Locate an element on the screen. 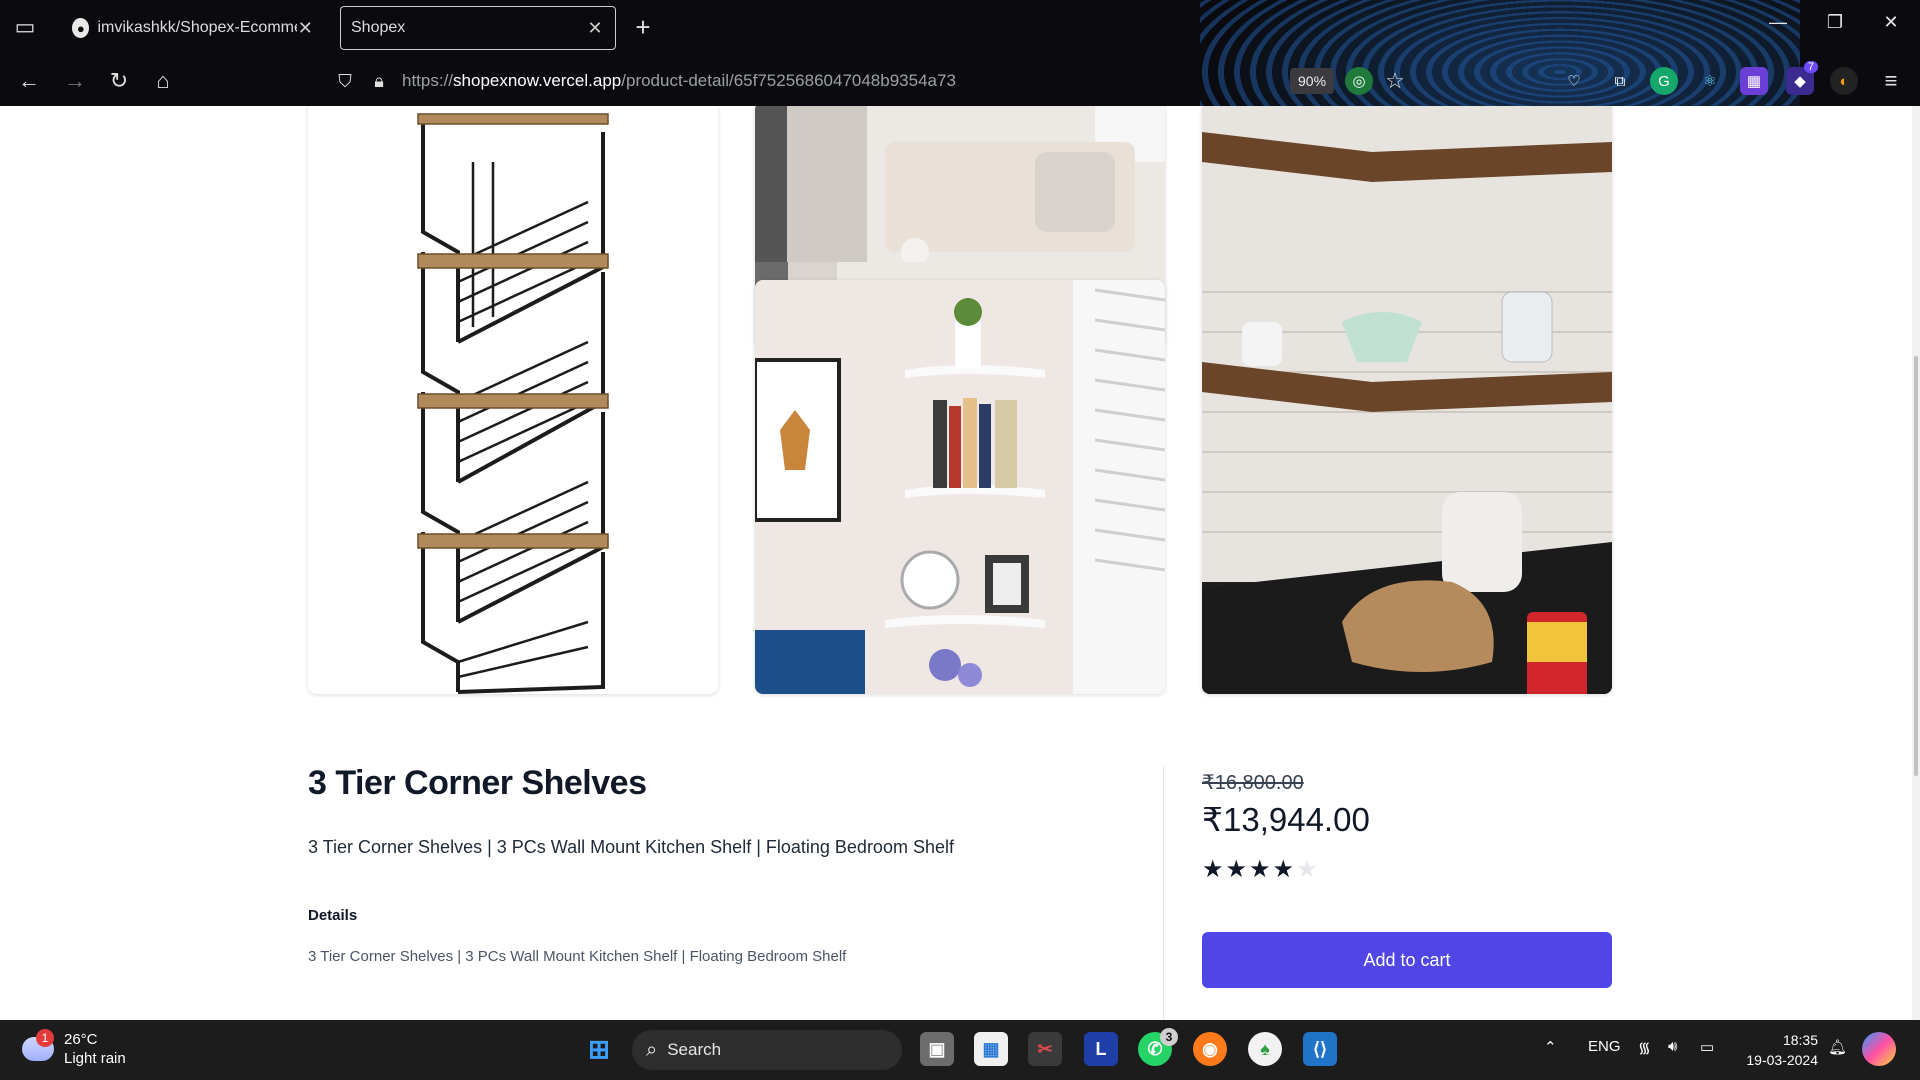 This screenshot has width=1920, height=1080. store-icon: ▦ is located at coordinates (991, 1049).